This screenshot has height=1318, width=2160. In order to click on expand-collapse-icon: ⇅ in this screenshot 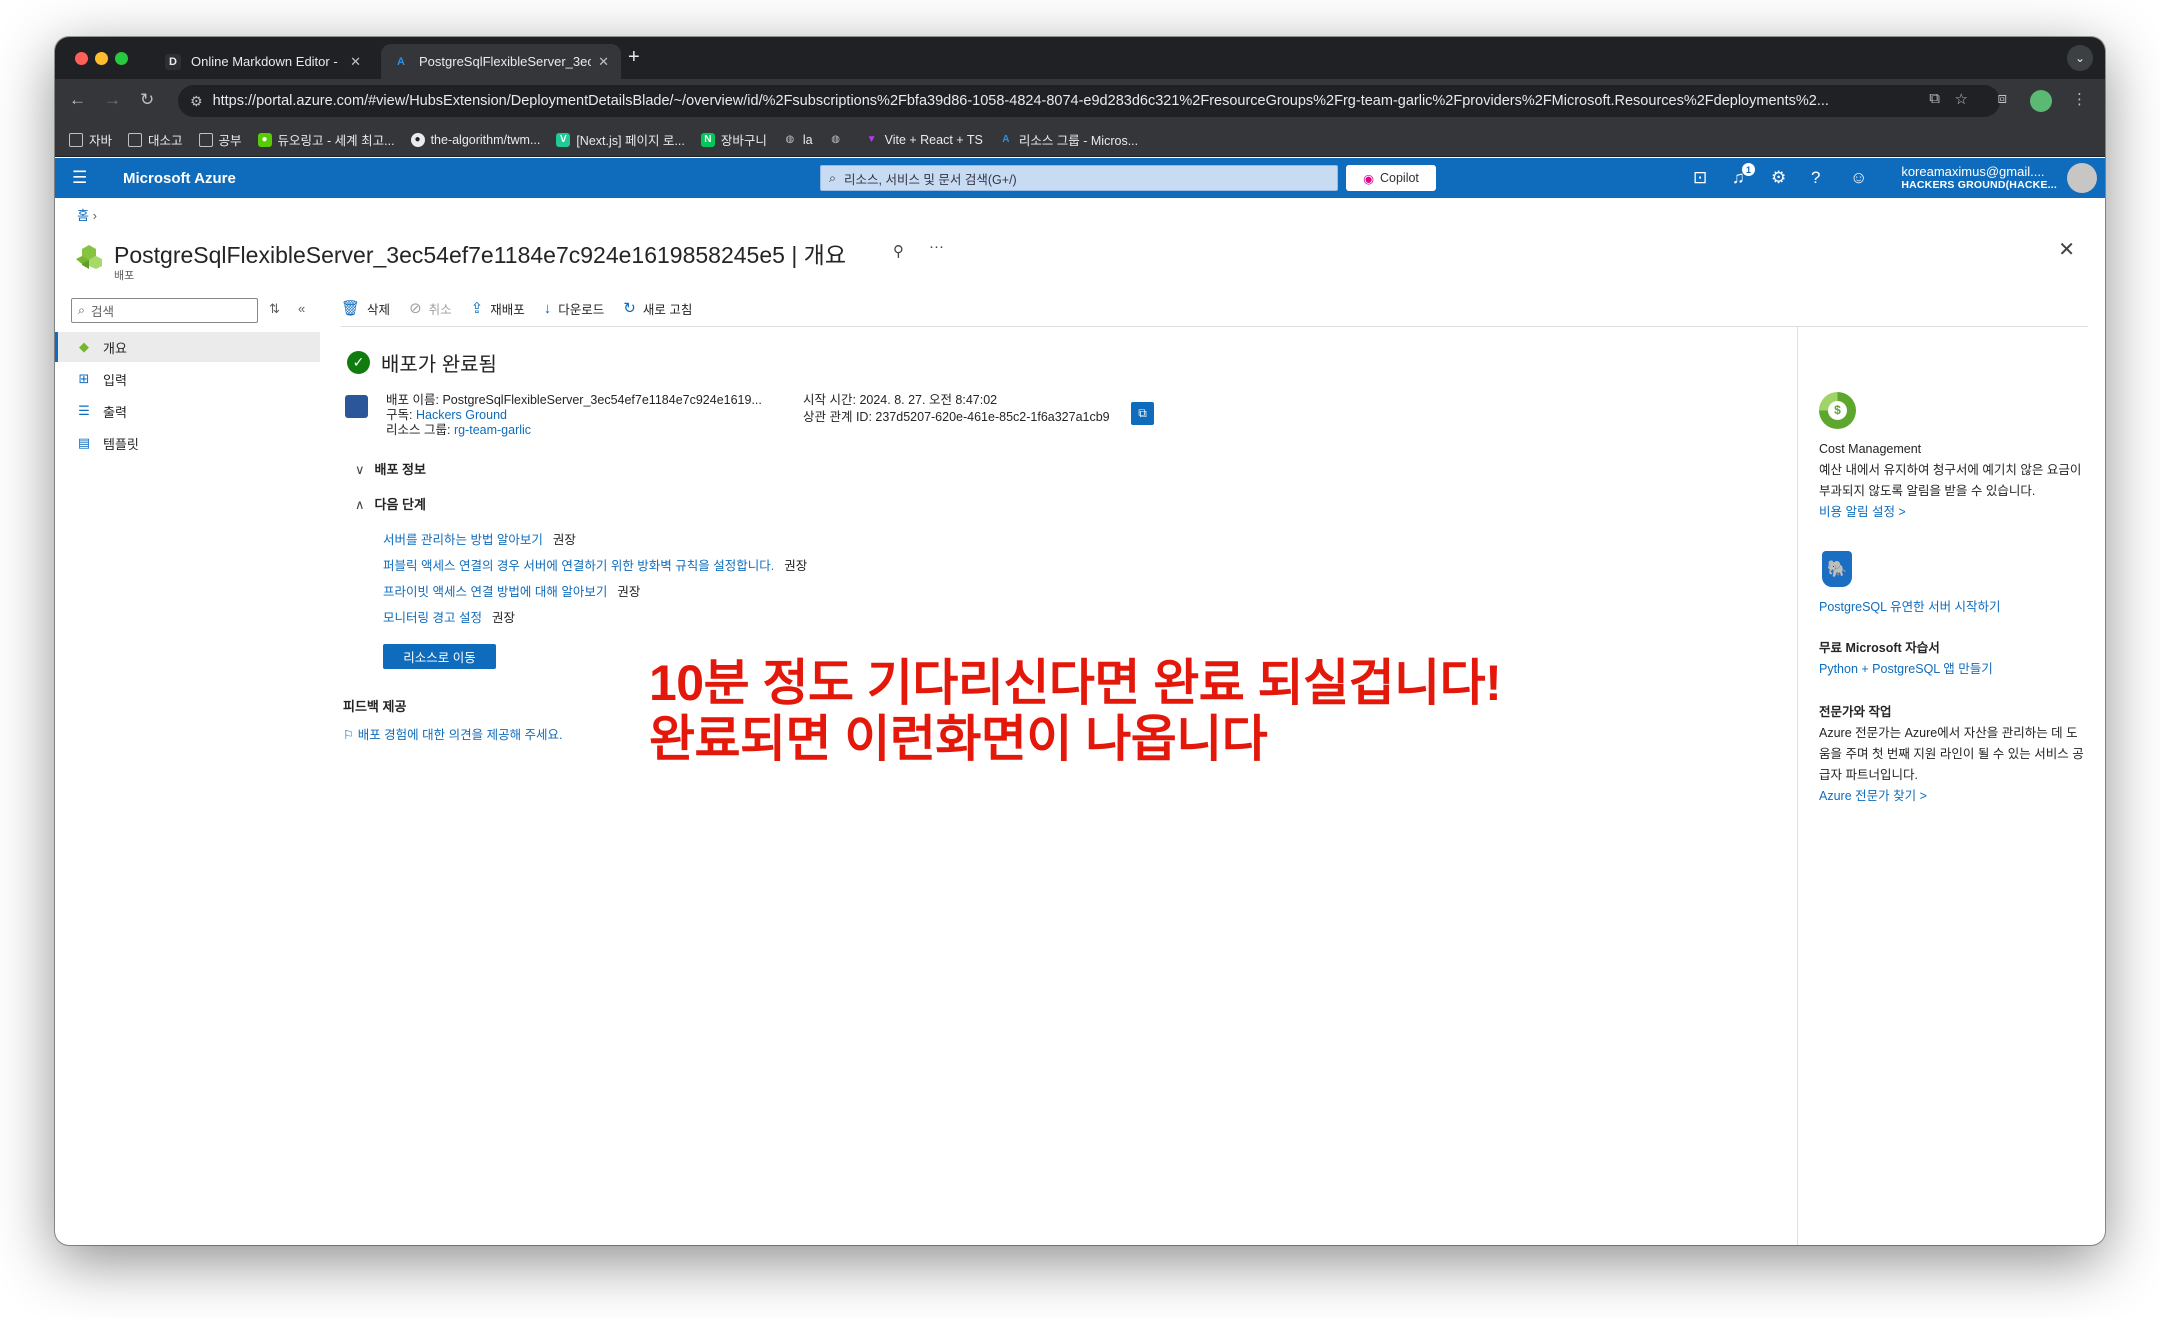, I will do `click(274, 309)`.